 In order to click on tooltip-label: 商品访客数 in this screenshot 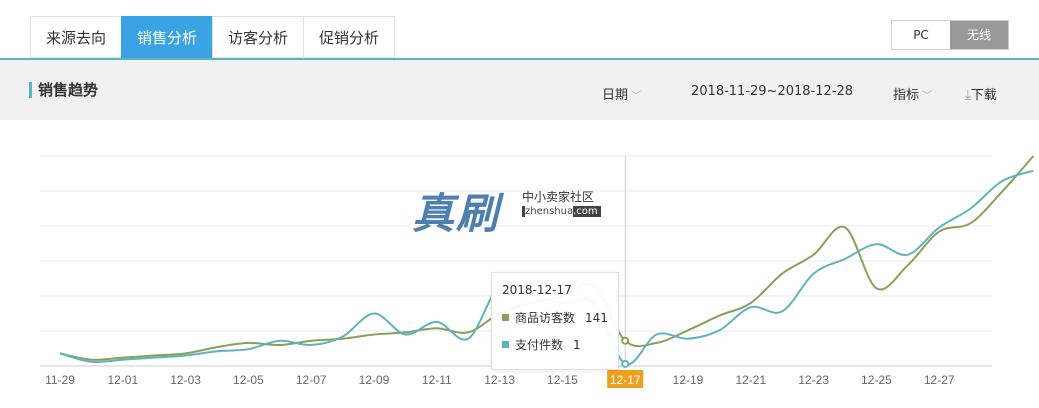, I will do `click(545, 318)`.